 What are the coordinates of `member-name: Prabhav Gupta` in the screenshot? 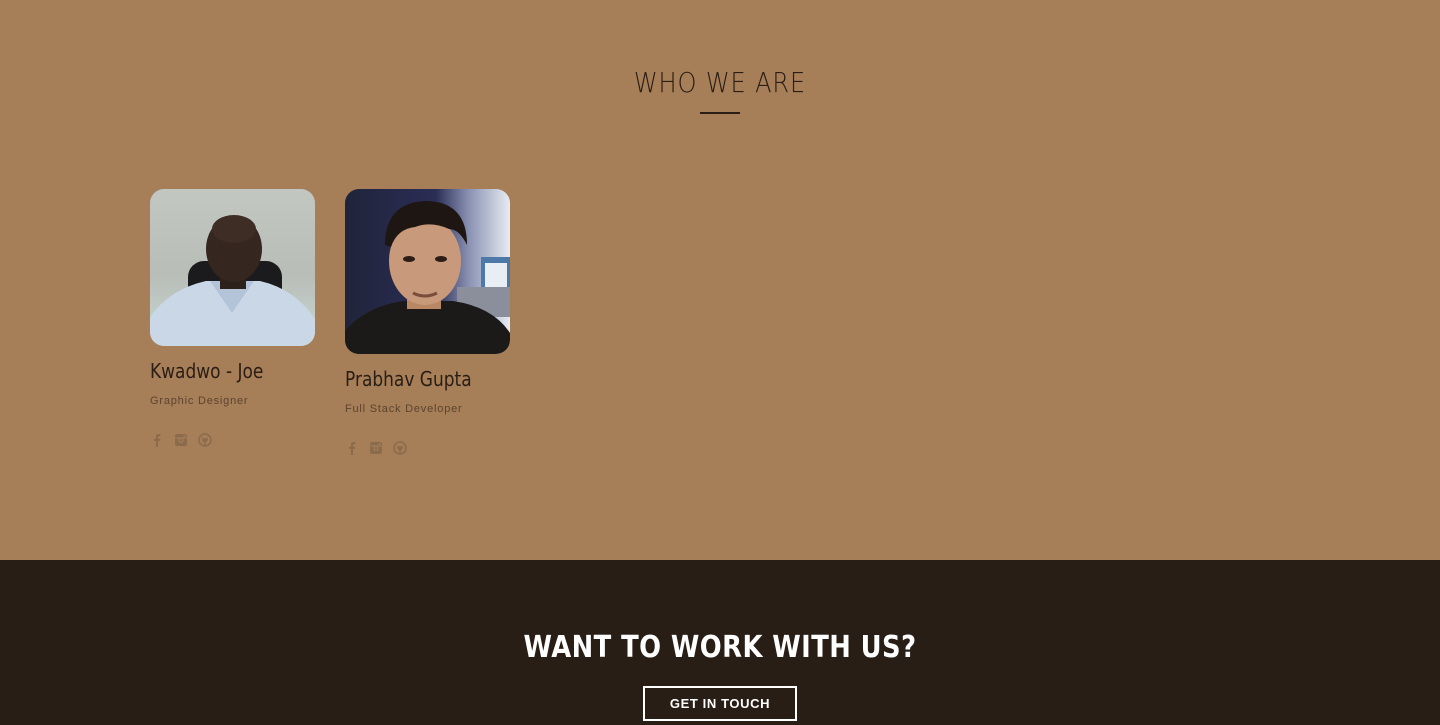 It's located at (408, 379).